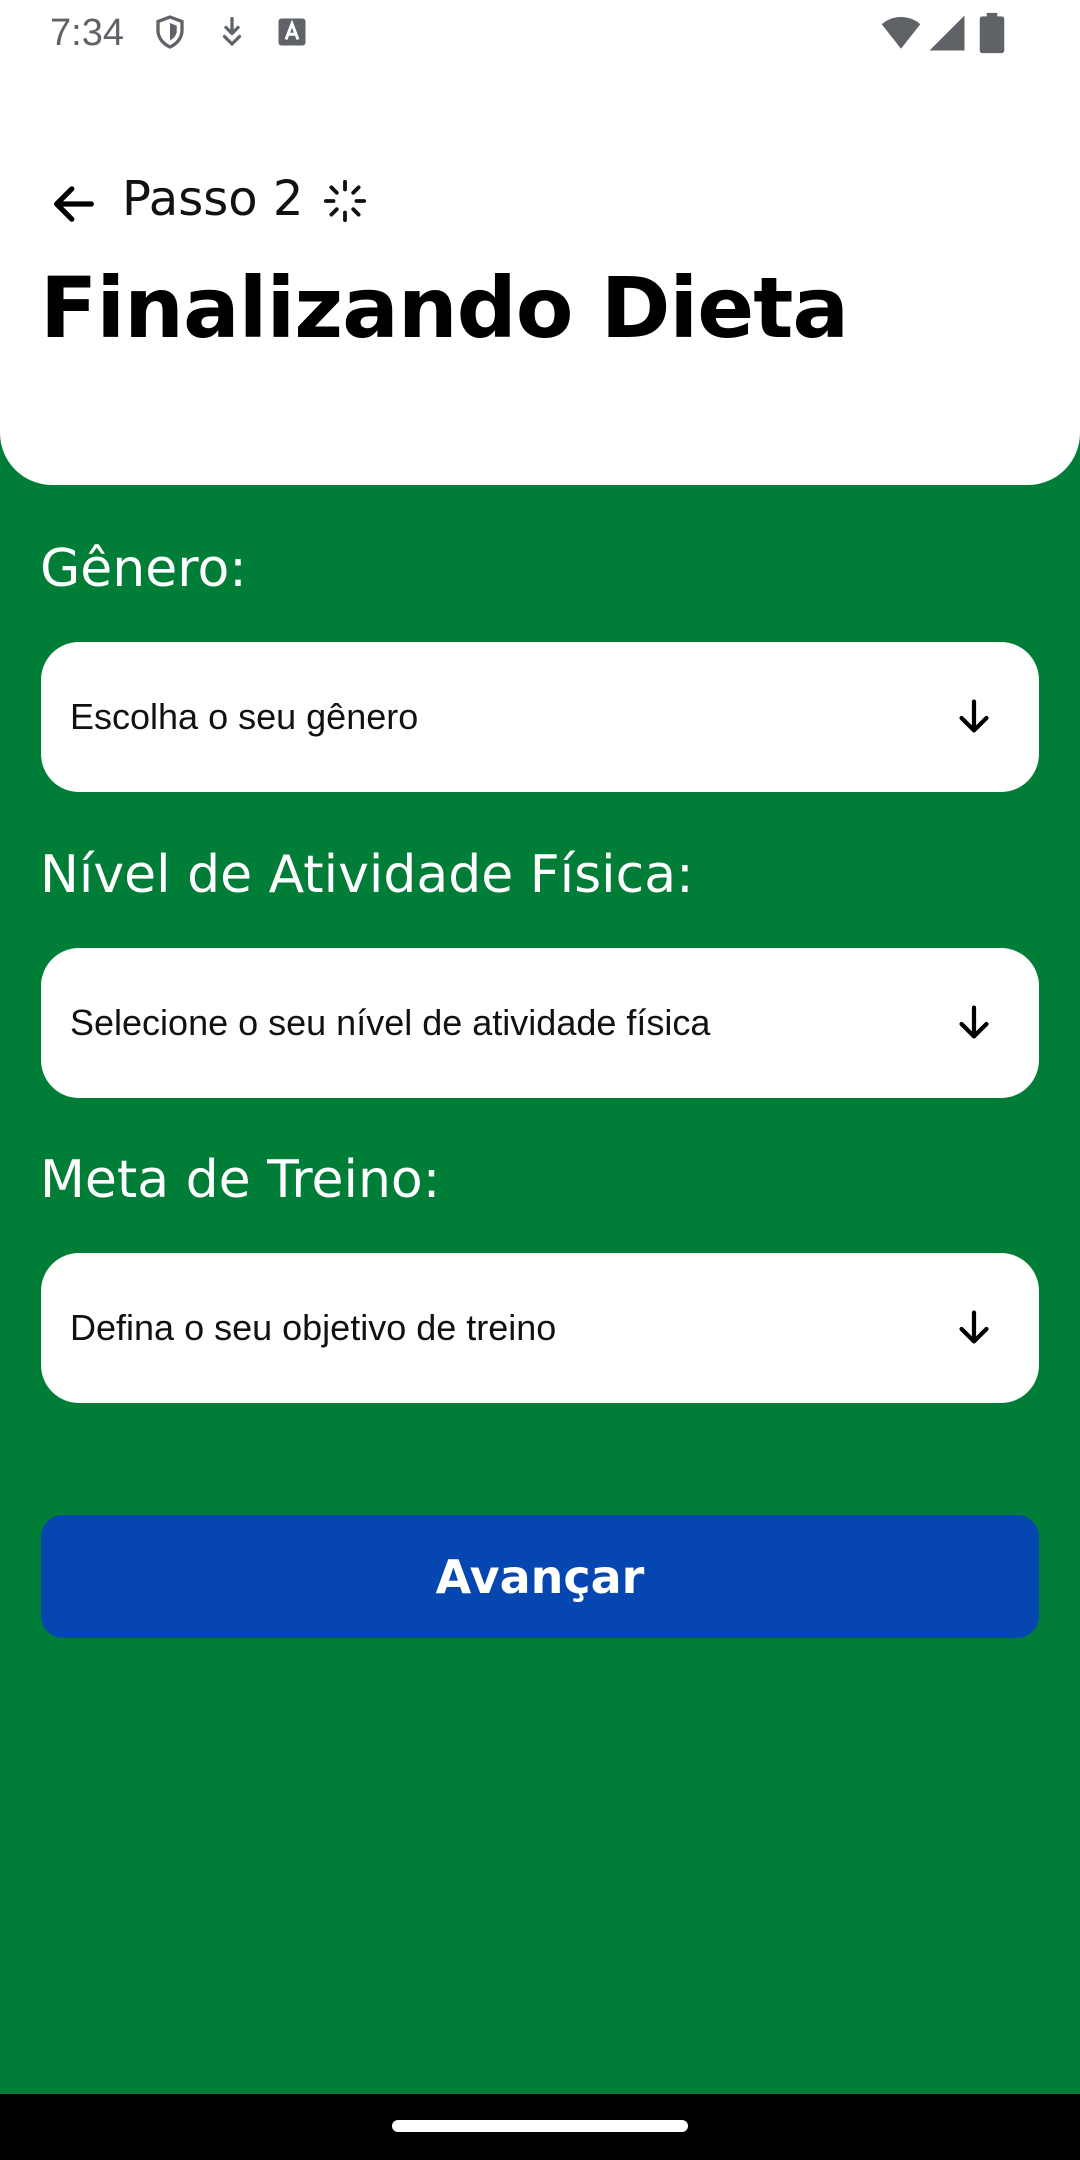 This screenshot has height=2160, width=1080. Describe the element at coordinates (232, 31) in the screenshot. I see `download-icon` at that location.